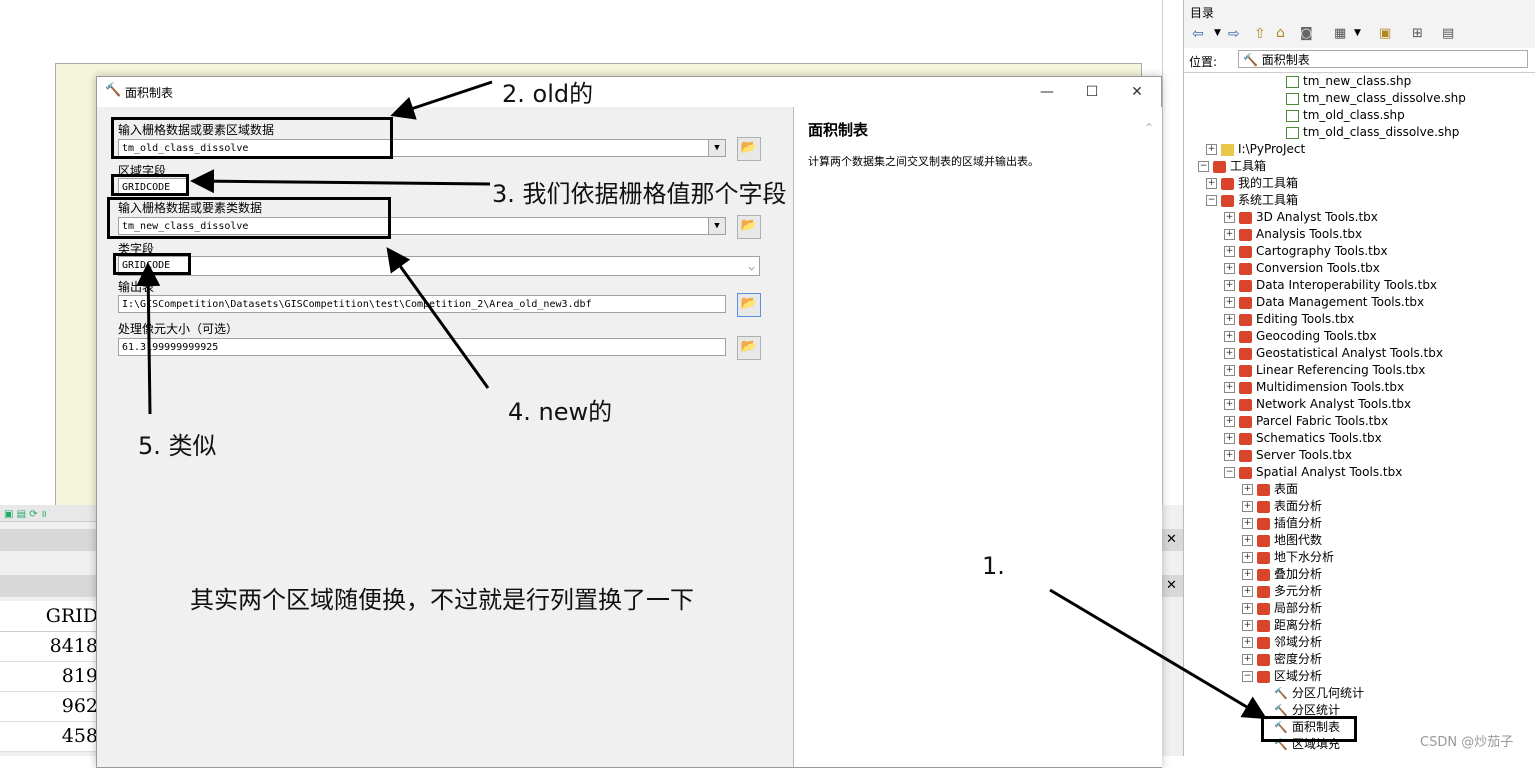 The height and width of the screenshot is (768, 1535). Describe the element at coordinates (639, 194) in the screenshot. I see `annotation-3: 3. 我们依据栅格值那个字段` at that location.